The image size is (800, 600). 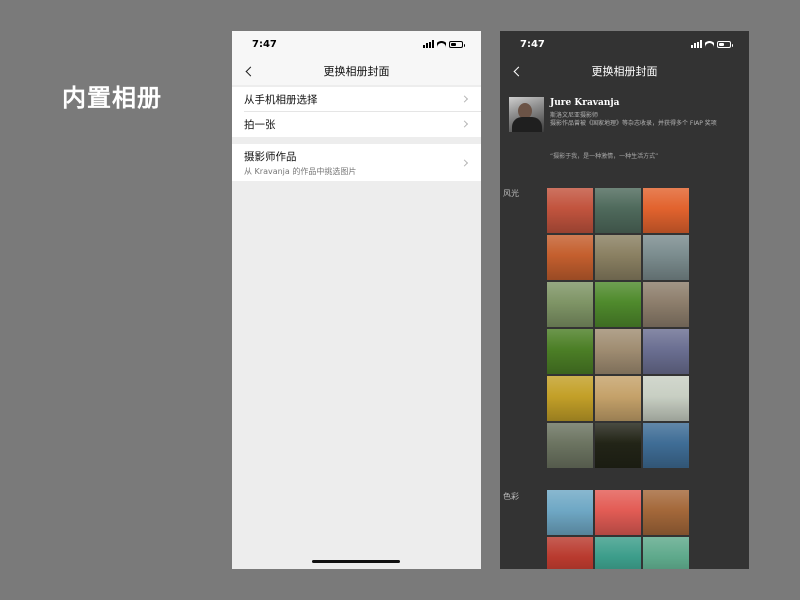 I want to click on route-66-sign-photo, so click(x=570, y=553).